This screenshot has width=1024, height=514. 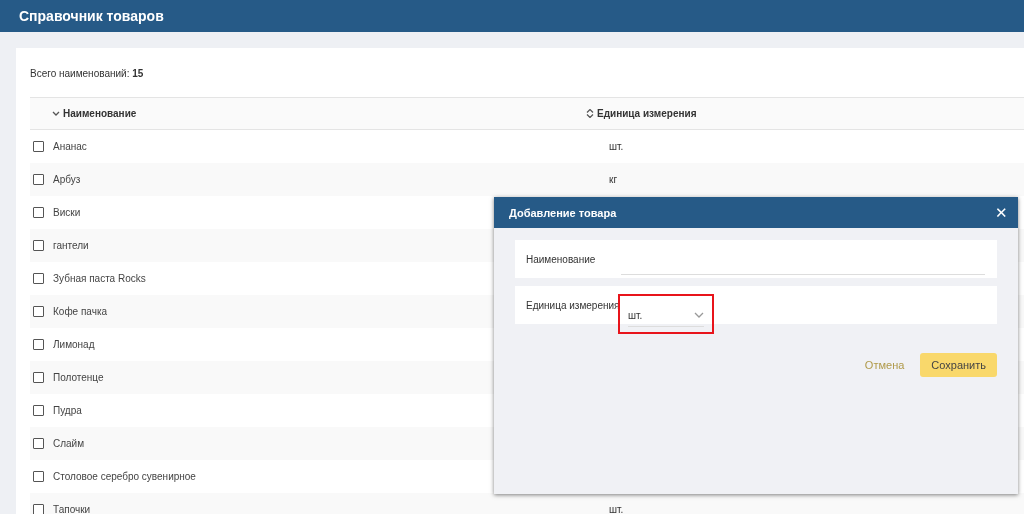 What do you see at coordinates (87, 74) in the screenshot?
I see `item-count: Всего наименований: 15` at bounding box center [87, 74].